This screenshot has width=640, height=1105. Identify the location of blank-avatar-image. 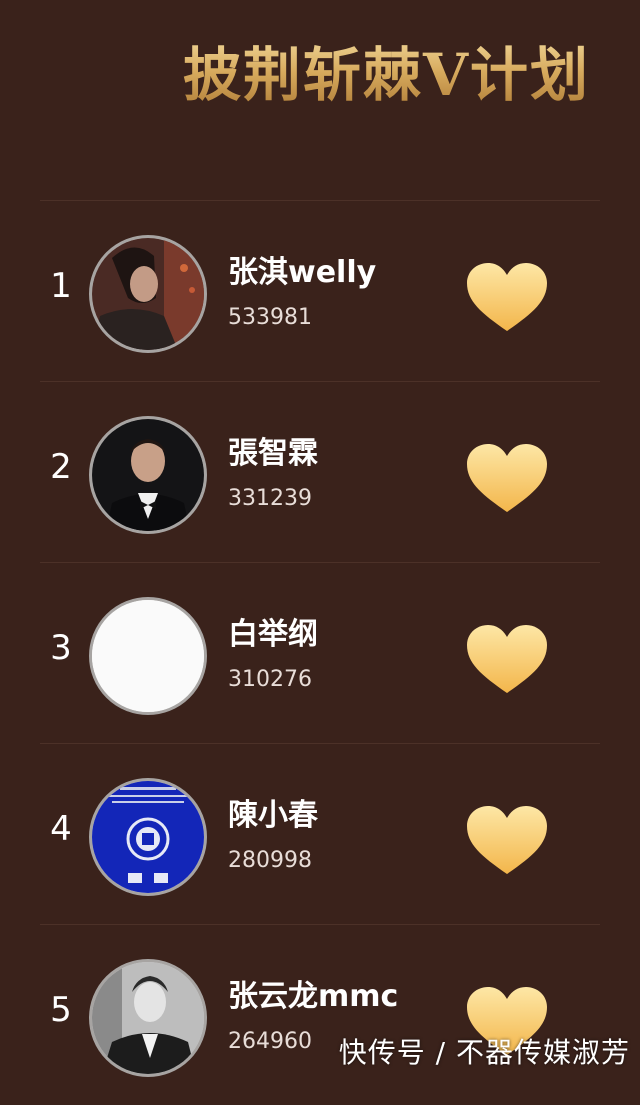
(148, 656).